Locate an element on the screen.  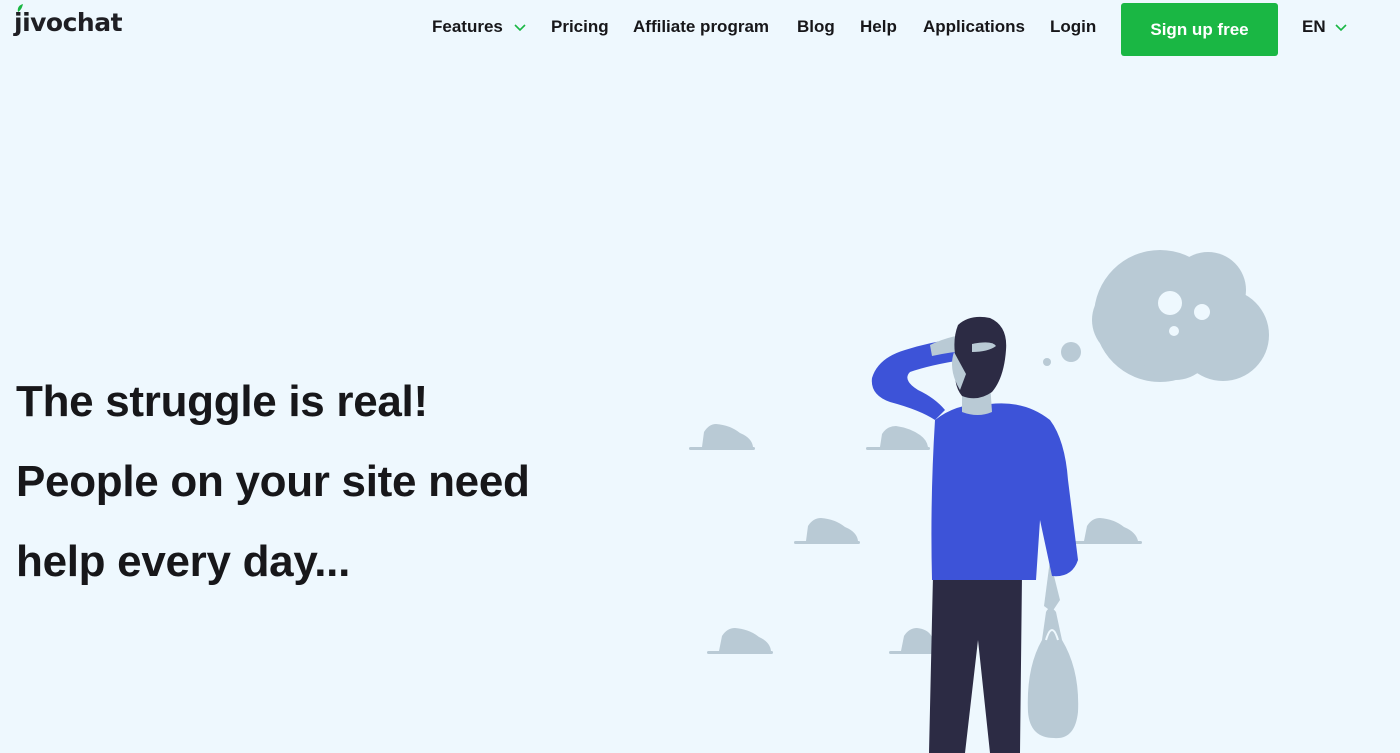
thought-bubble is located at coordinates (1156, 316).